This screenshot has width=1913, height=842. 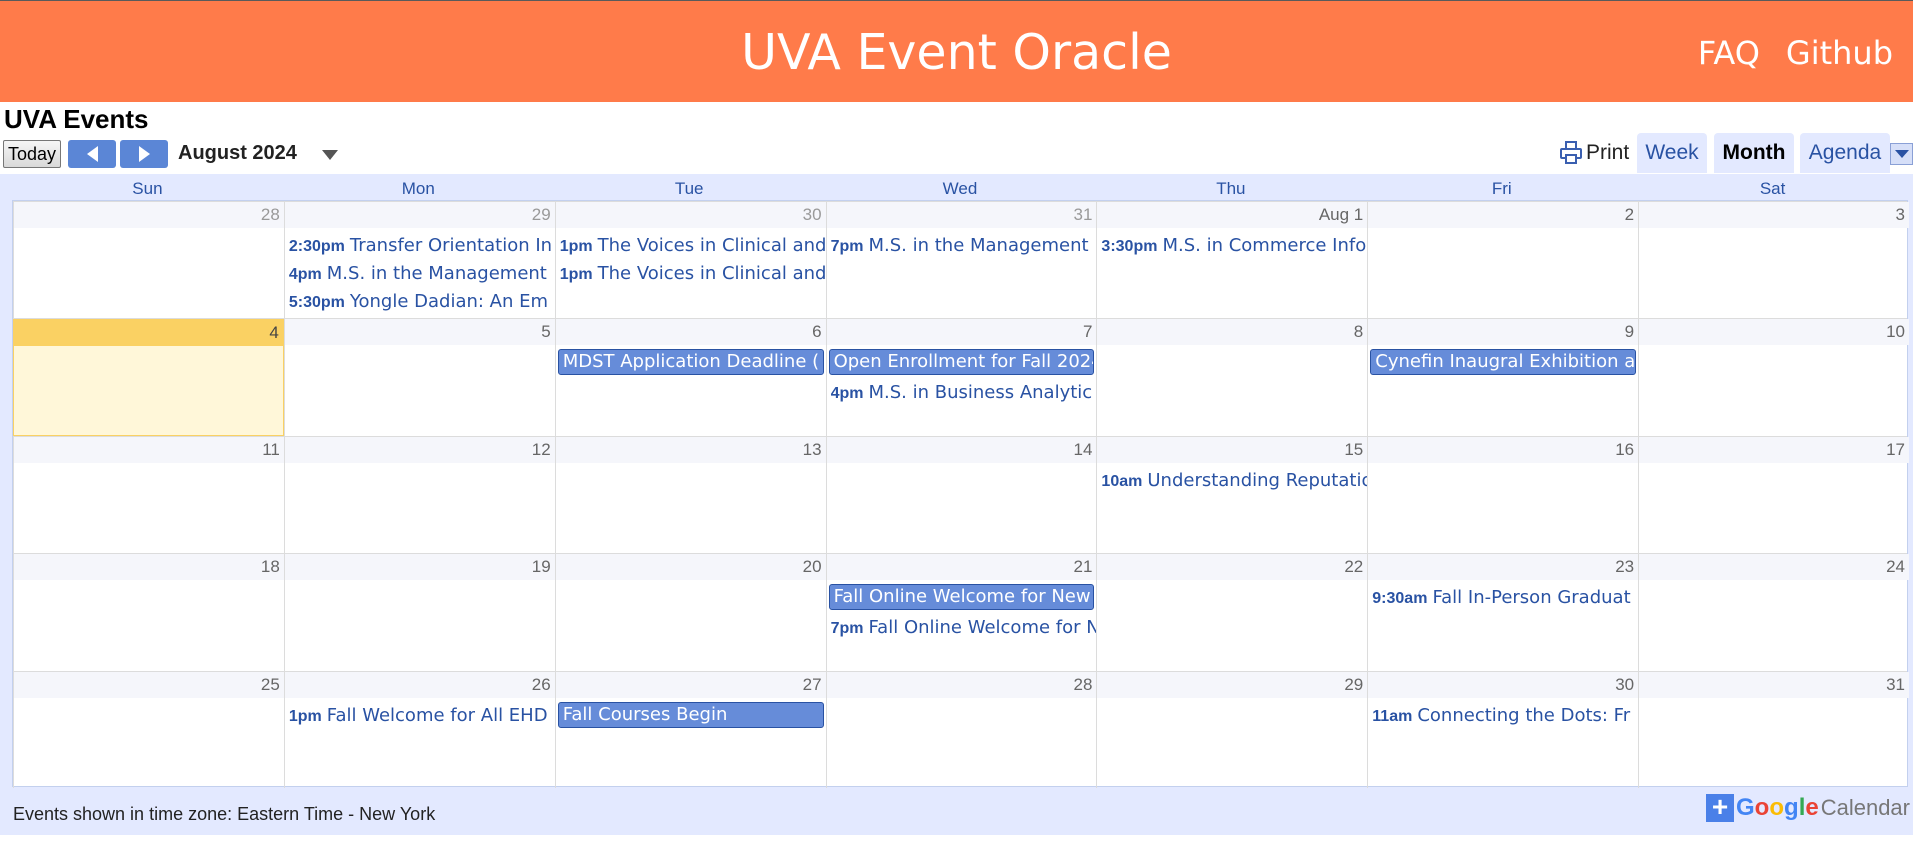 What do you see at coordinates (1503, 377) in the screenshot?
I see `day-cell: 9 Cynefin Inaugral Exhibition a` at bounding box center [1503, 377].